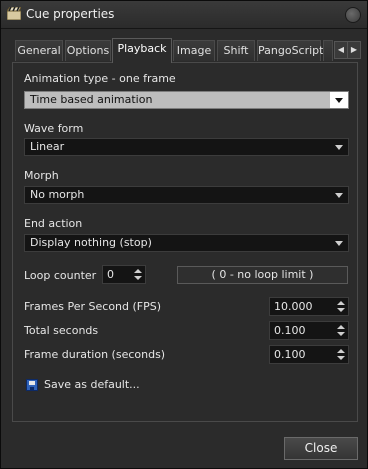 Image resolution: width=368 pixels, height=469 pixels. I want to click on title-bar: Cue properties, so click(184, 15).